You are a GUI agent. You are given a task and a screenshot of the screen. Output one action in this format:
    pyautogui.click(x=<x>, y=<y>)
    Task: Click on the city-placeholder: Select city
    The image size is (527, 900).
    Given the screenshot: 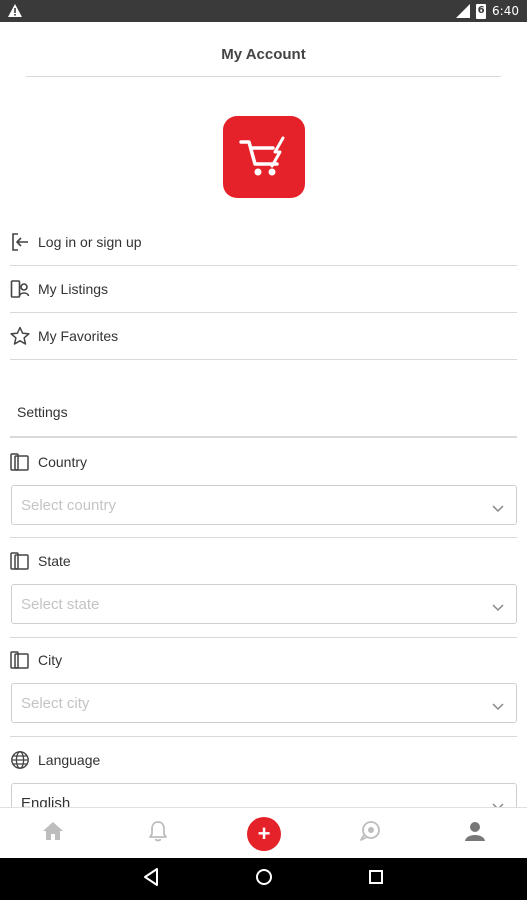 What is the action you would take?
    pyautogui.click(x=55, y=703)
    